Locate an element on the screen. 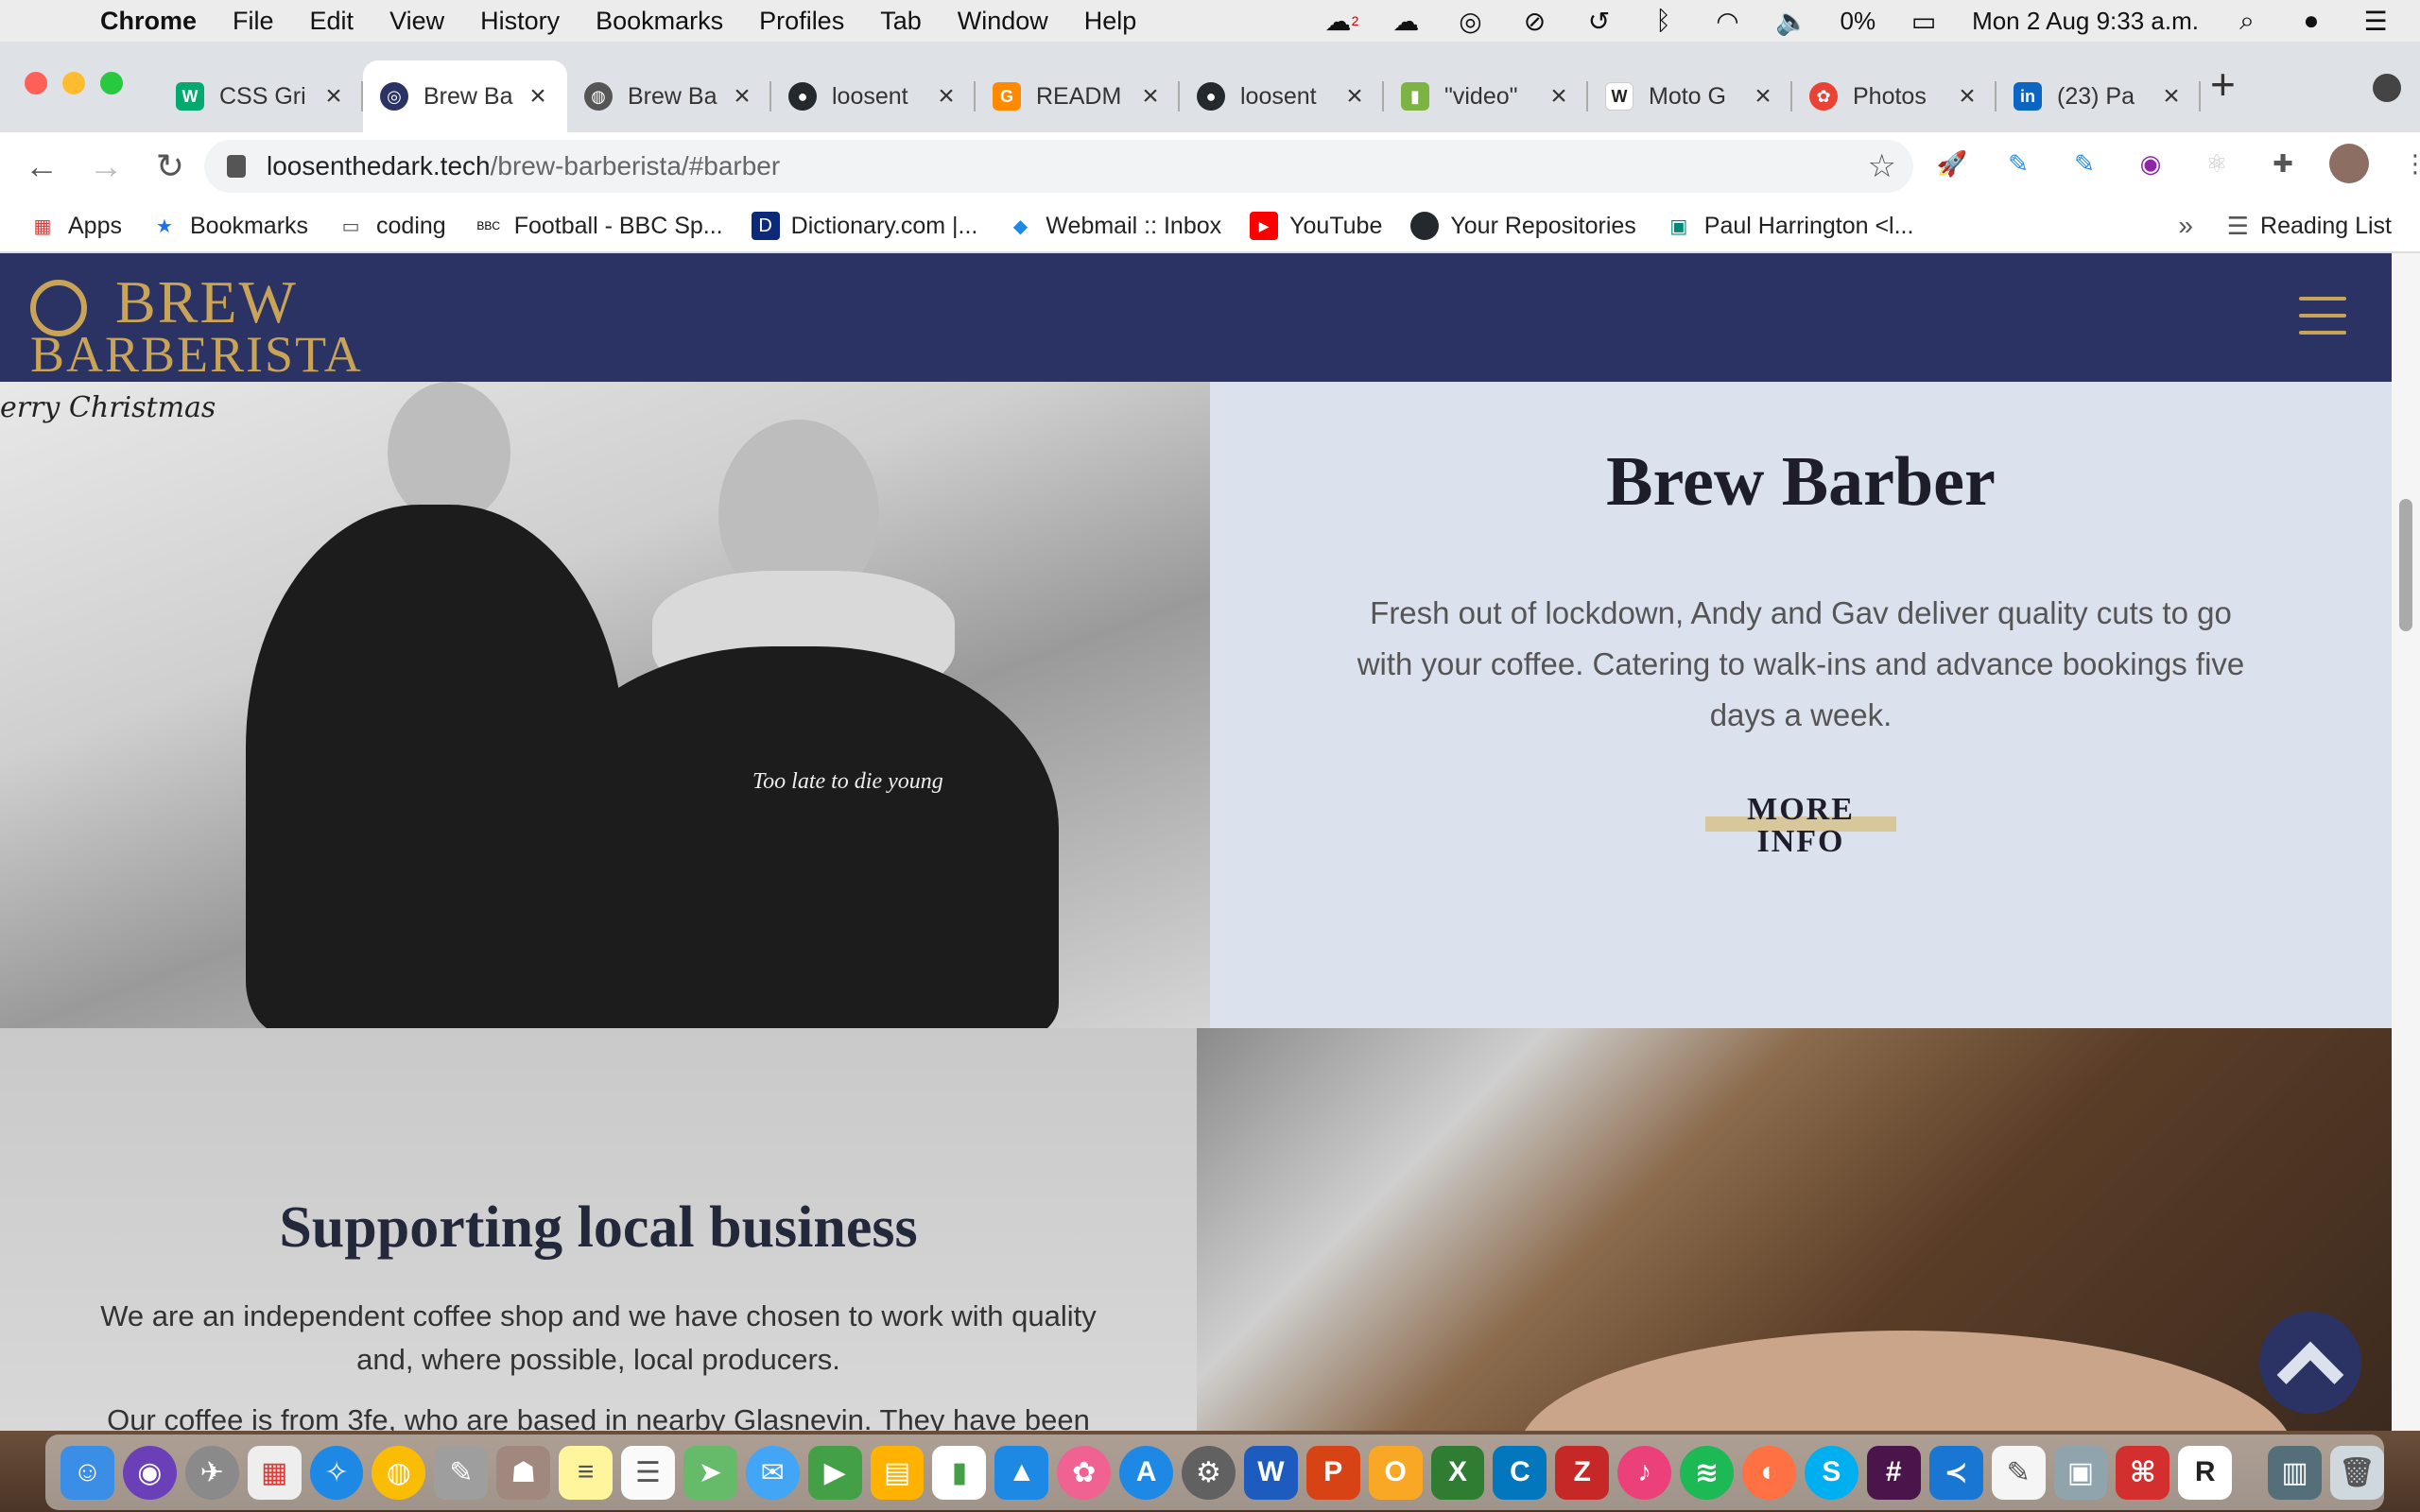  reload-button: ↻ is located at coordinates (170, 166).